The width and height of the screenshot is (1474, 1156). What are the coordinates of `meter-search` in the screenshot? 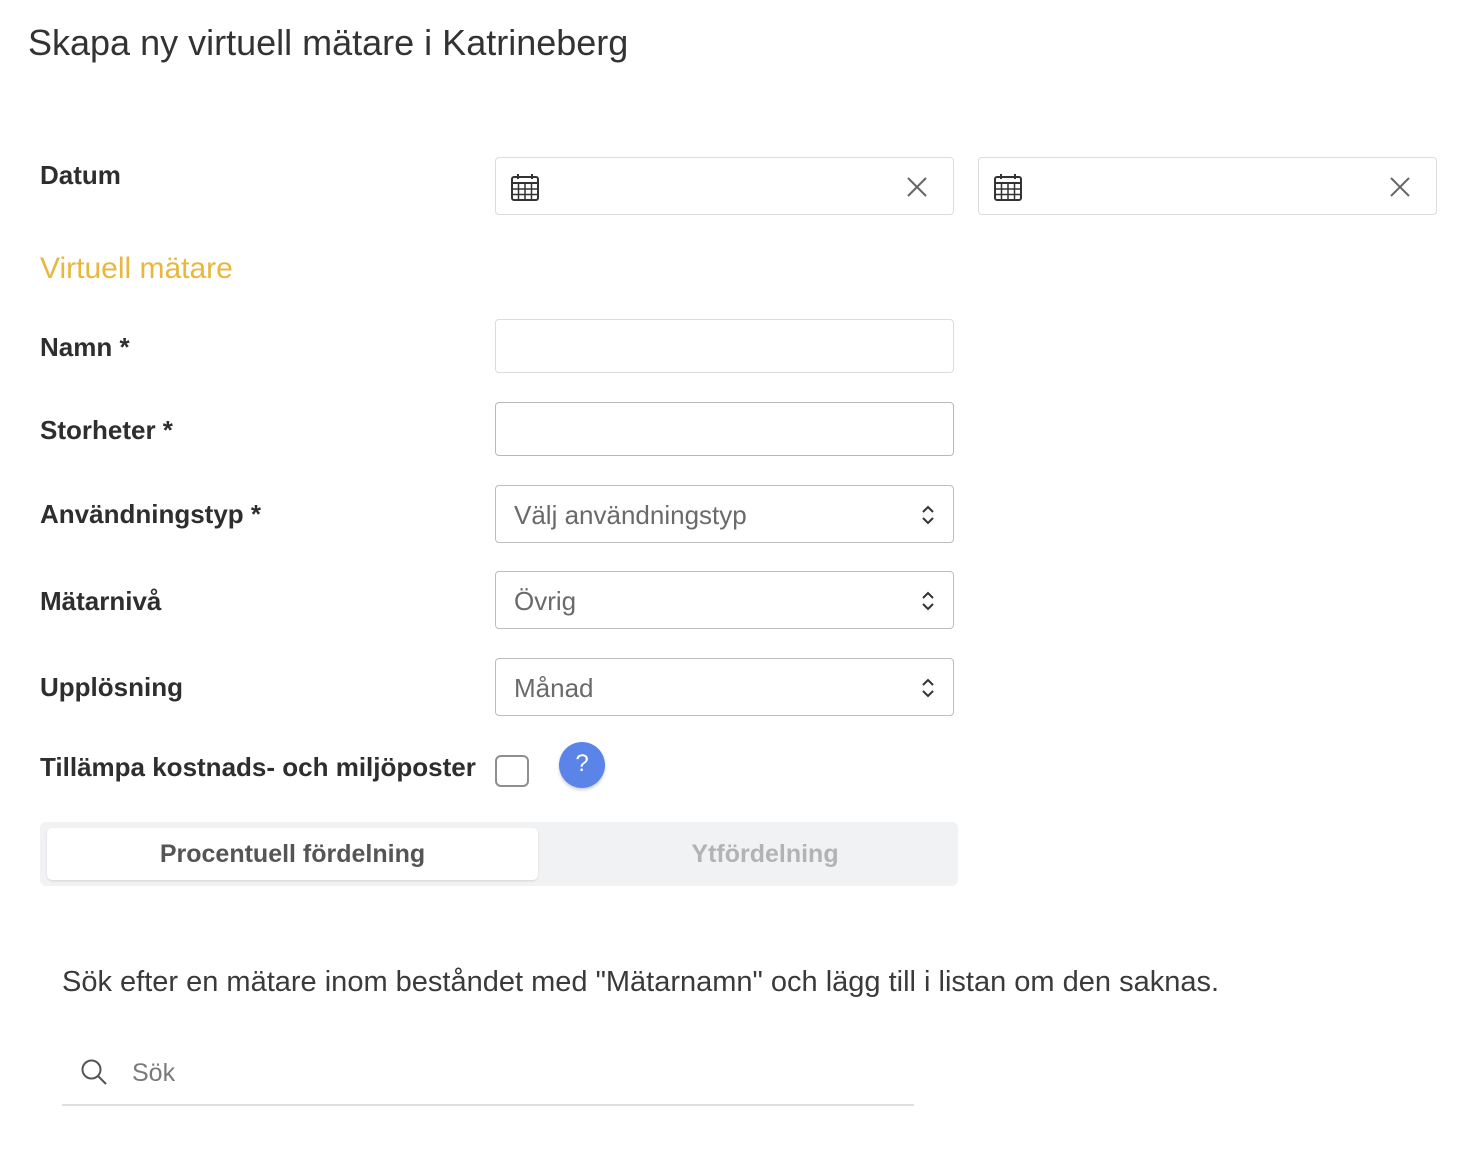 It's located at (488, 1075).